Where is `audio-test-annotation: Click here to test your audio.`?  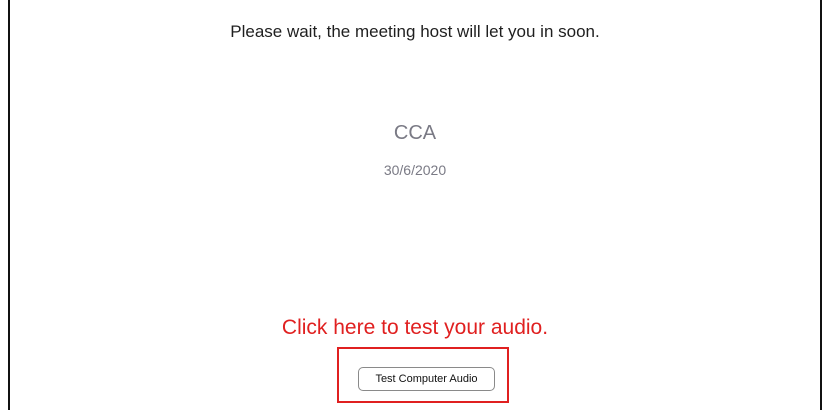
audio-test-annotation: Click here to test your audio. is located at coordinates (415, 327).